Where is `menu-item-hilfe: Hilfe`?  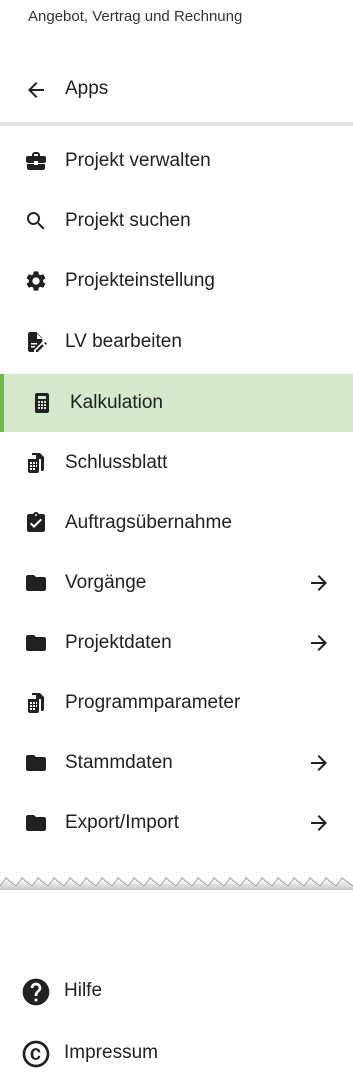 menu-item-hilfe: Hilfe is located at coordinates (176, 990).